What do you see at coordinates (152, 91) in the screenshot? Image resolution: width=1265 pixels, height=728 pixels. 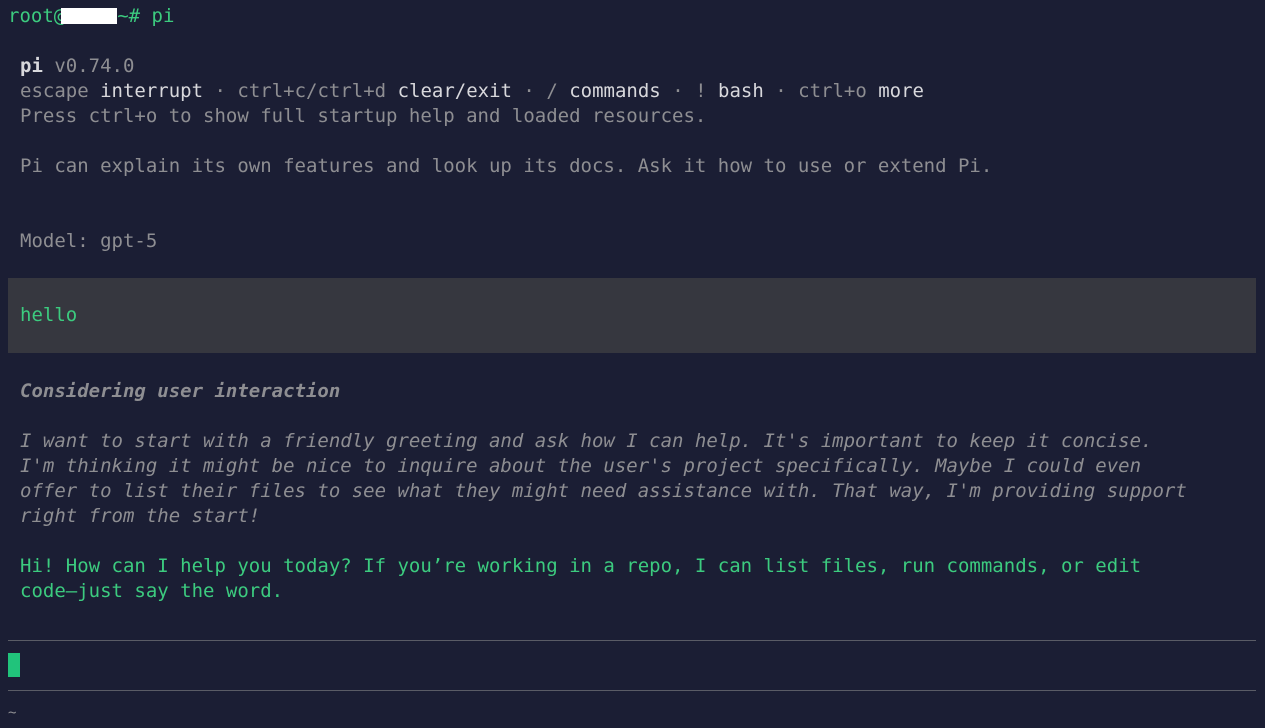 I see `shortcut-action-interrupt: interrupt` at bounding box center [152, 91].